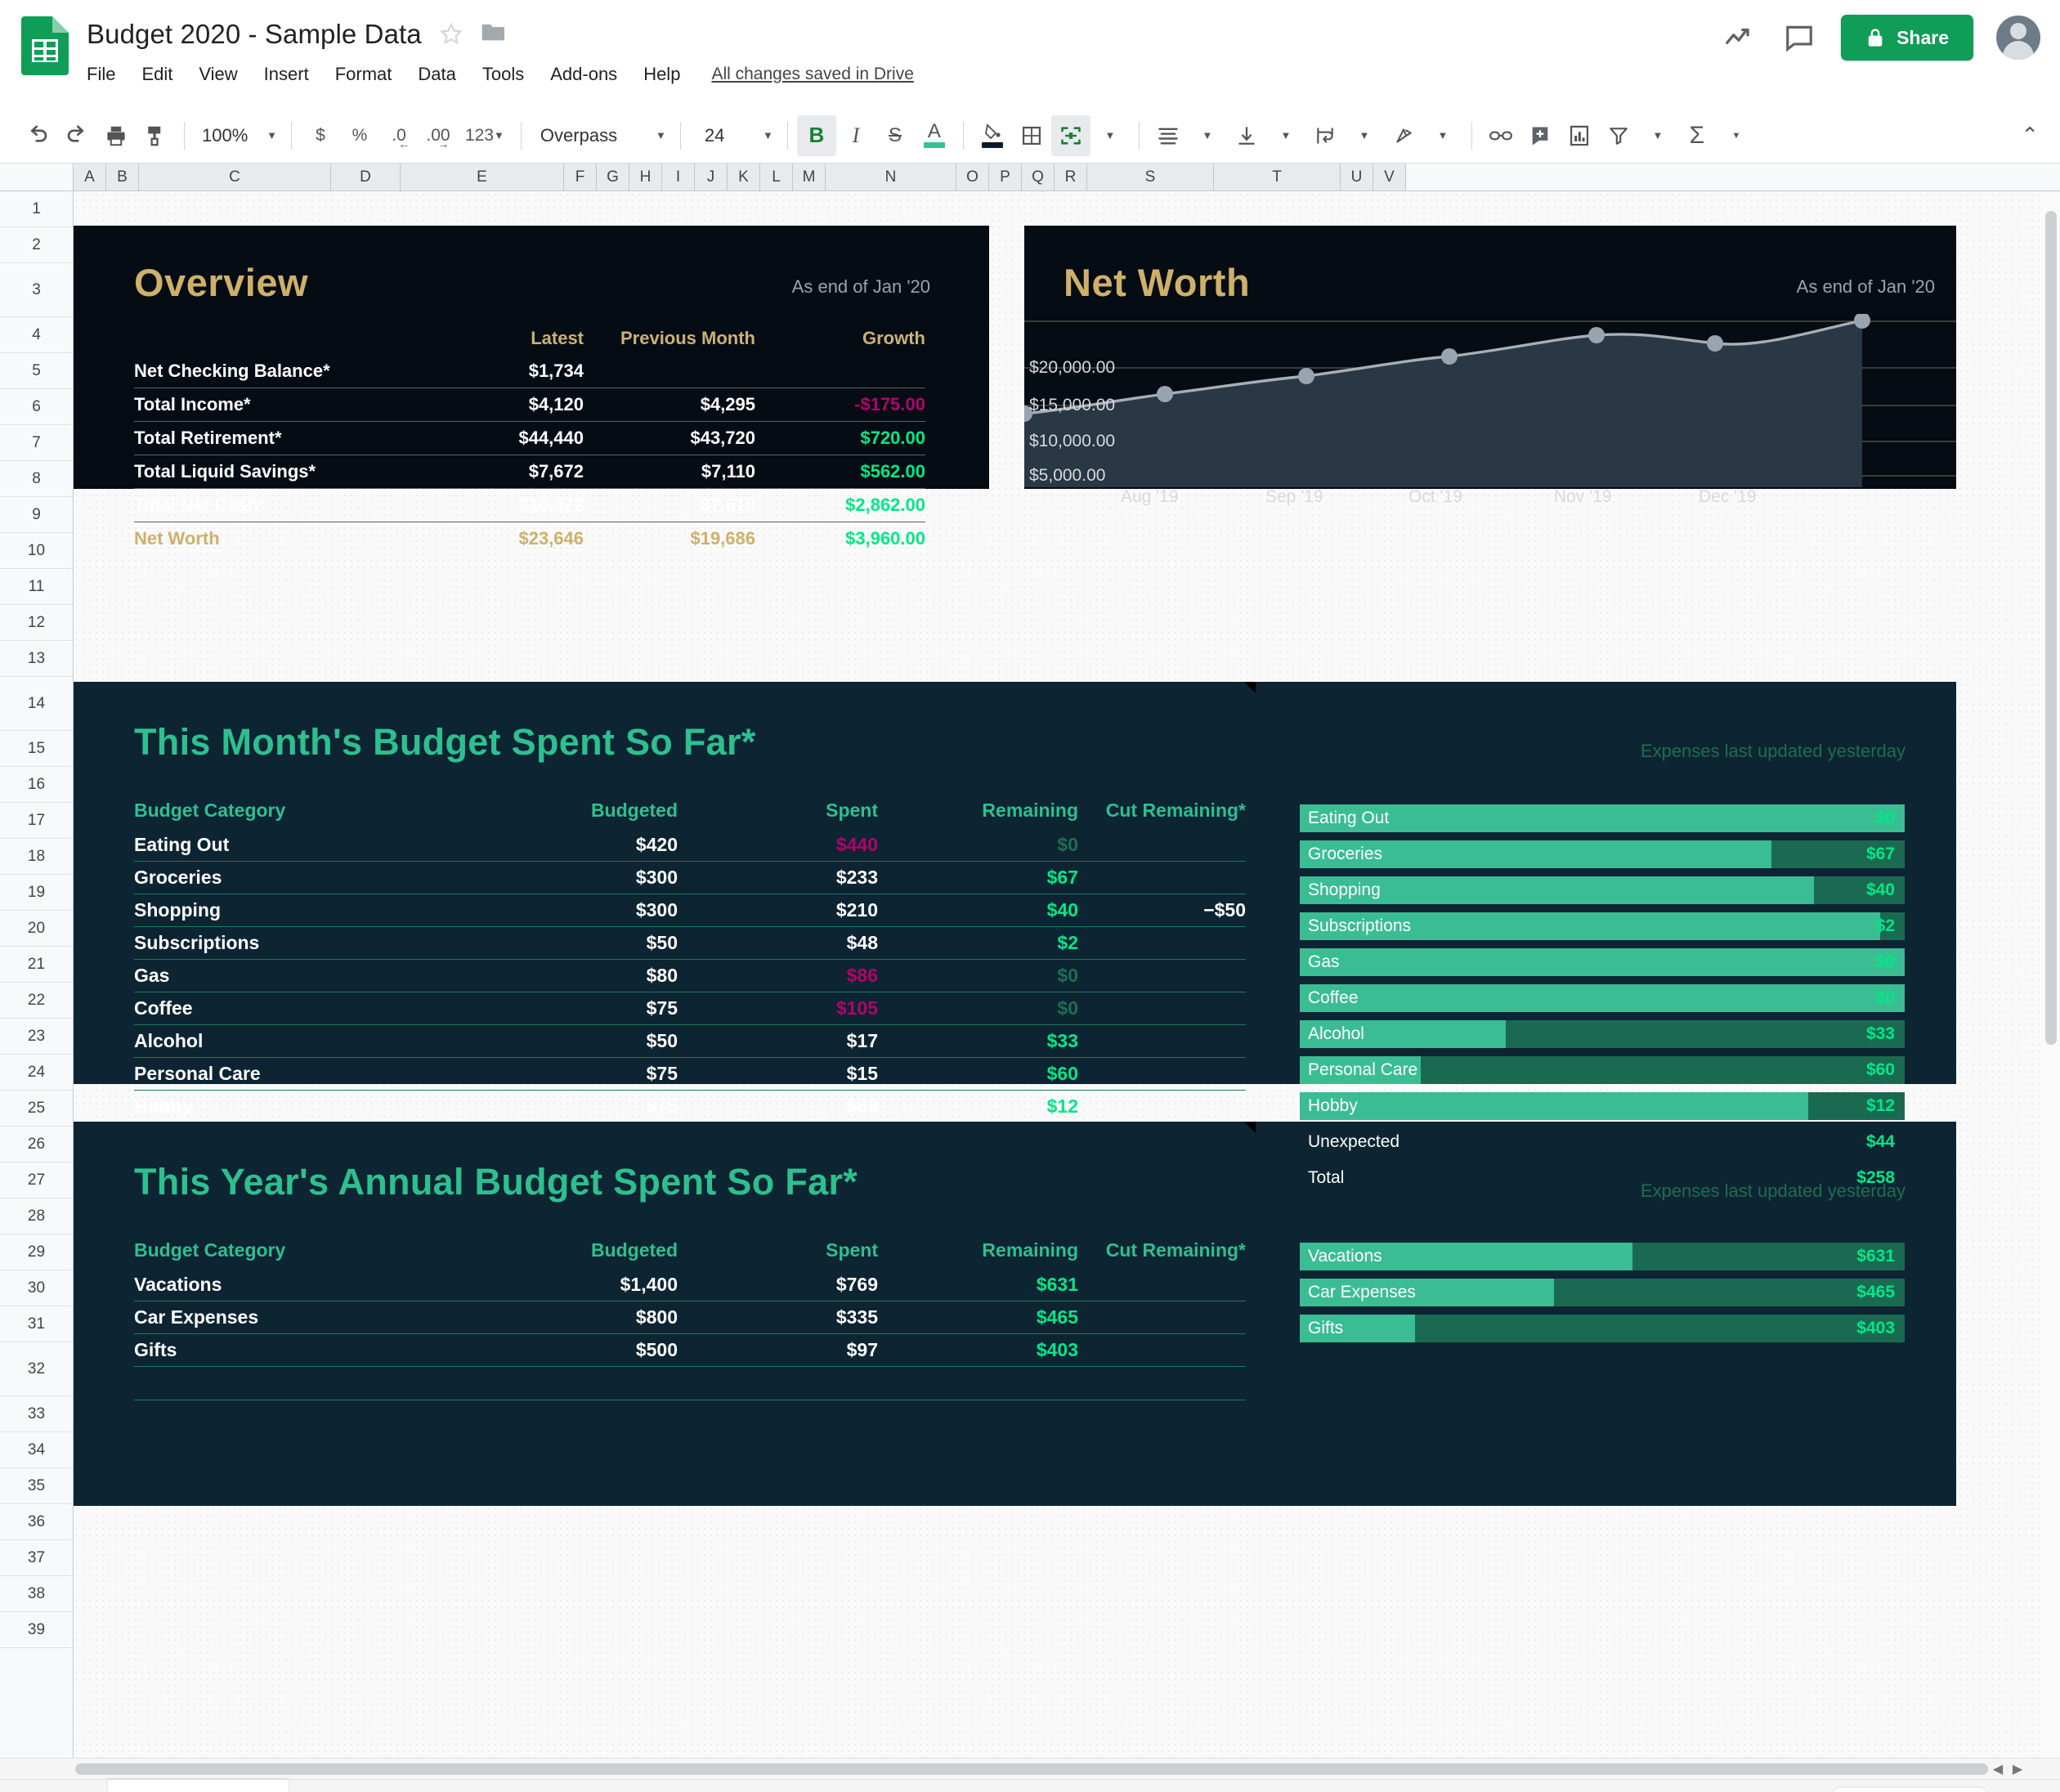 The height and width of the screenshot is (1792, 2060). I want to click on font-size-select: 24 ▼, so click(734, 135).